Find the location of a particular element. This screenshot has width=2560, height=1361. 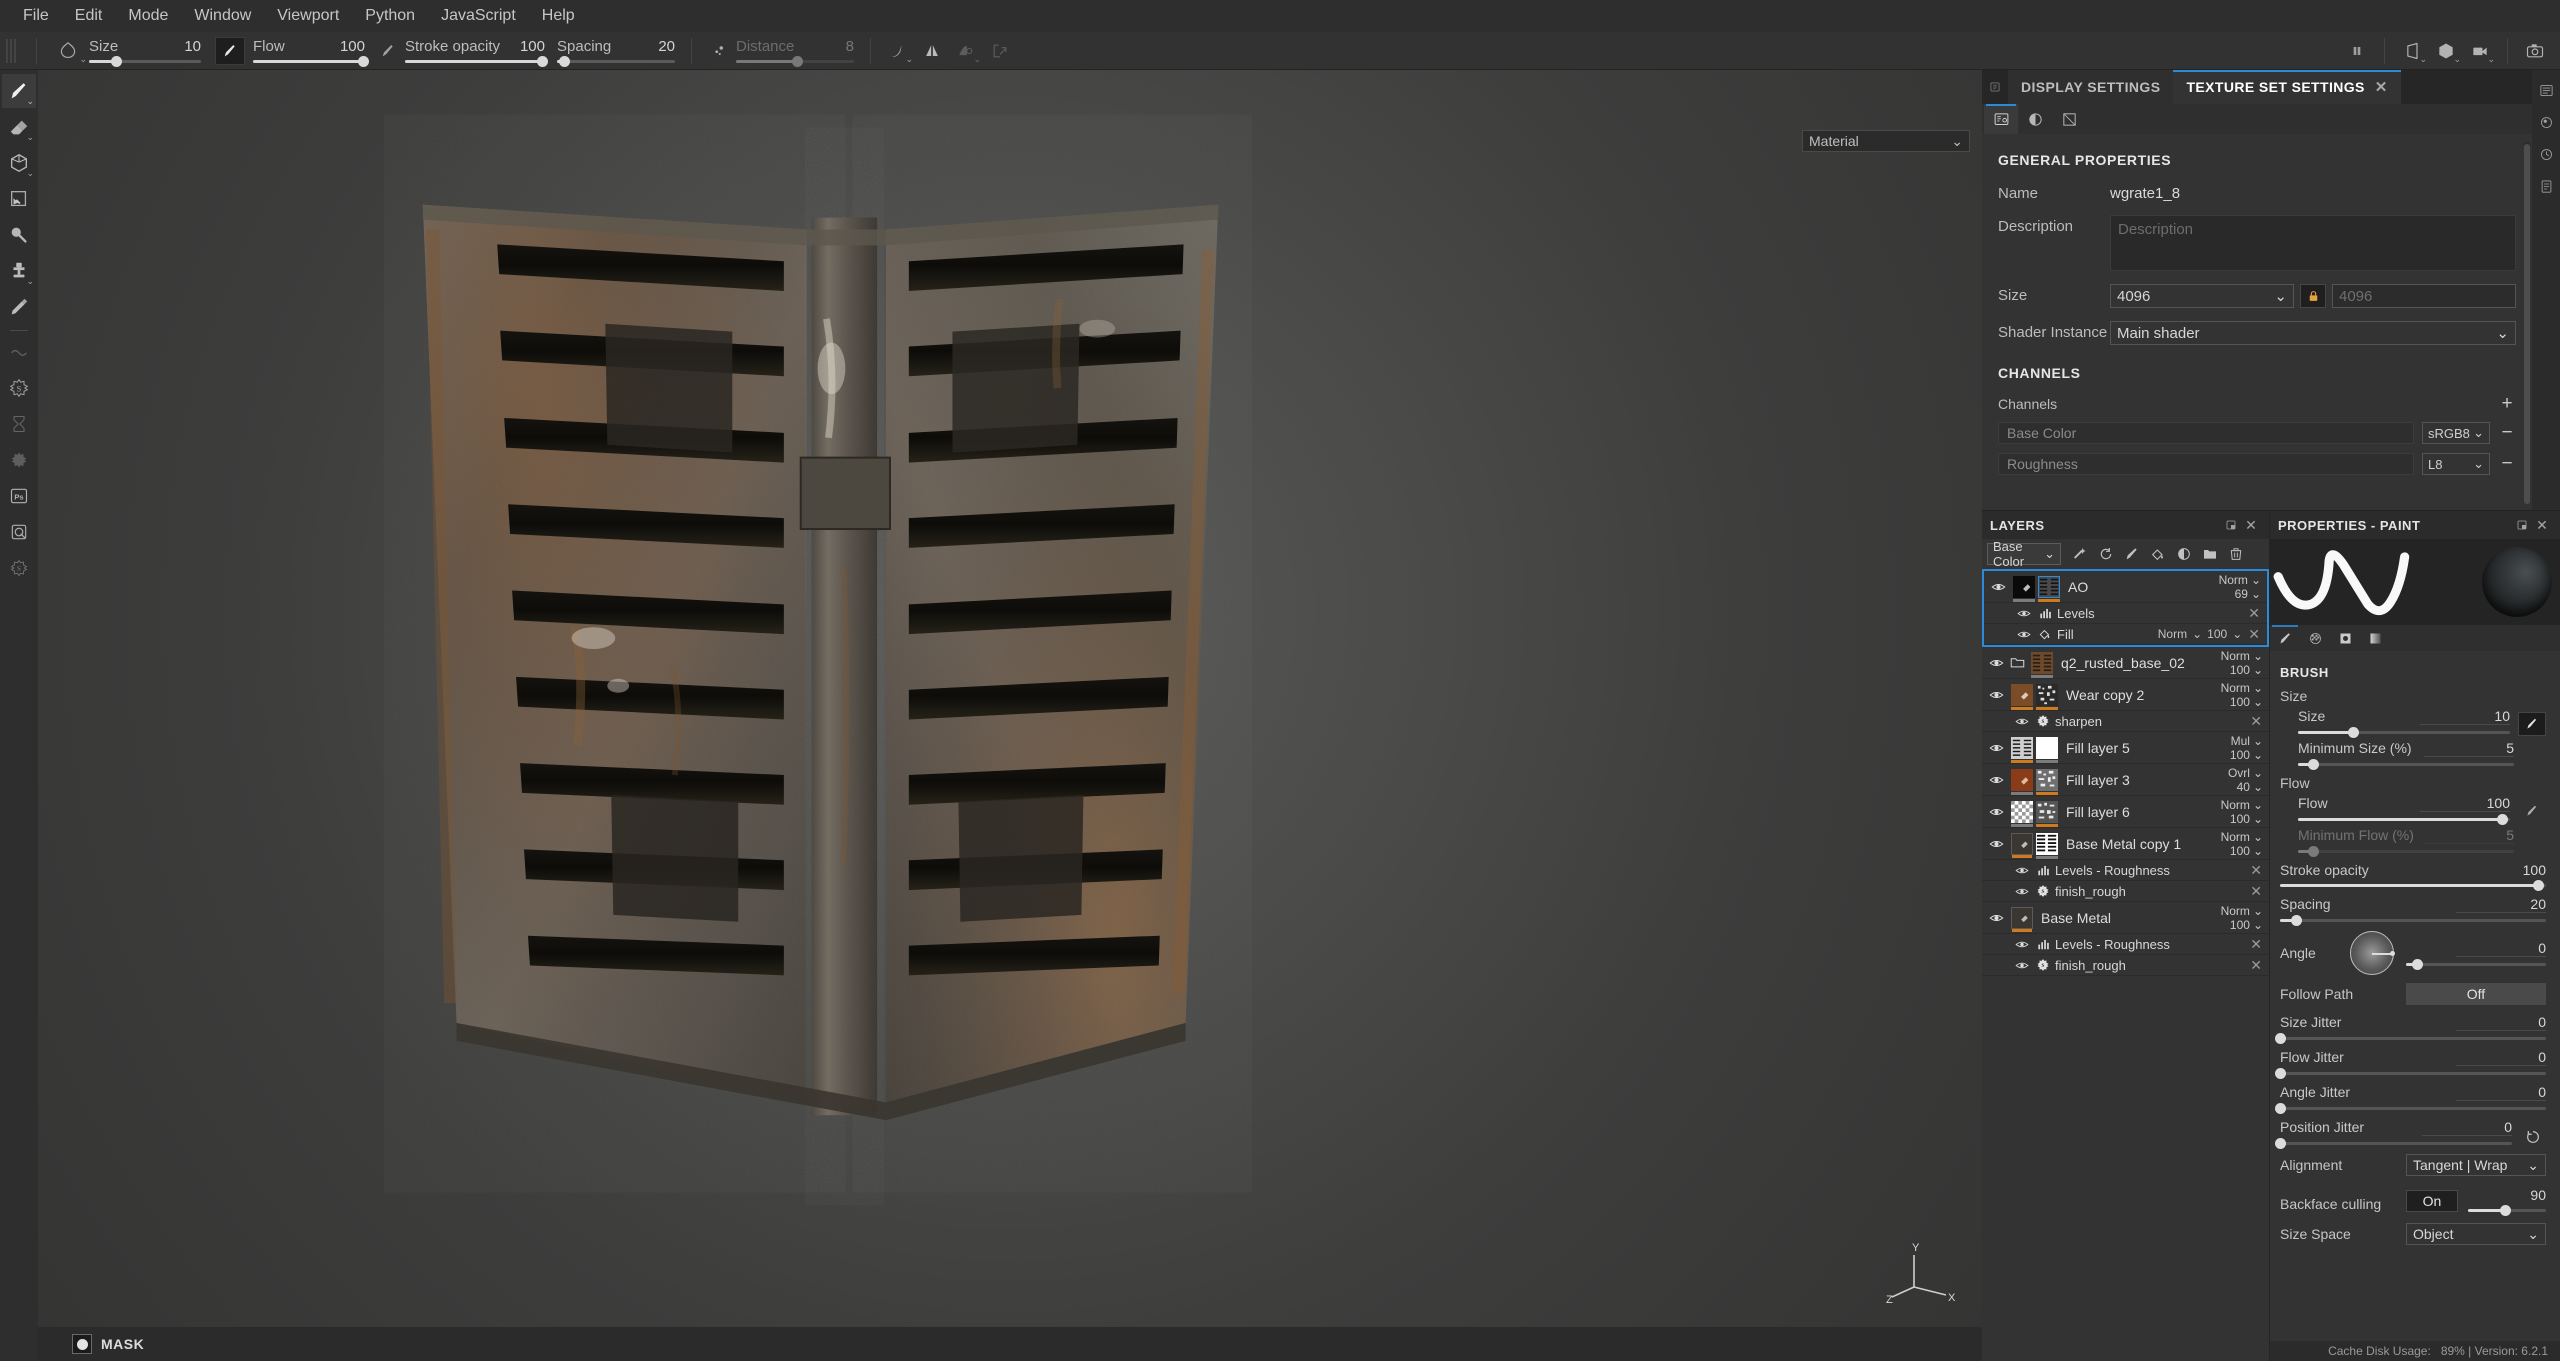

shader-instance-dropdown: Main shader ⌄ is located at coordinates (2313, 333).